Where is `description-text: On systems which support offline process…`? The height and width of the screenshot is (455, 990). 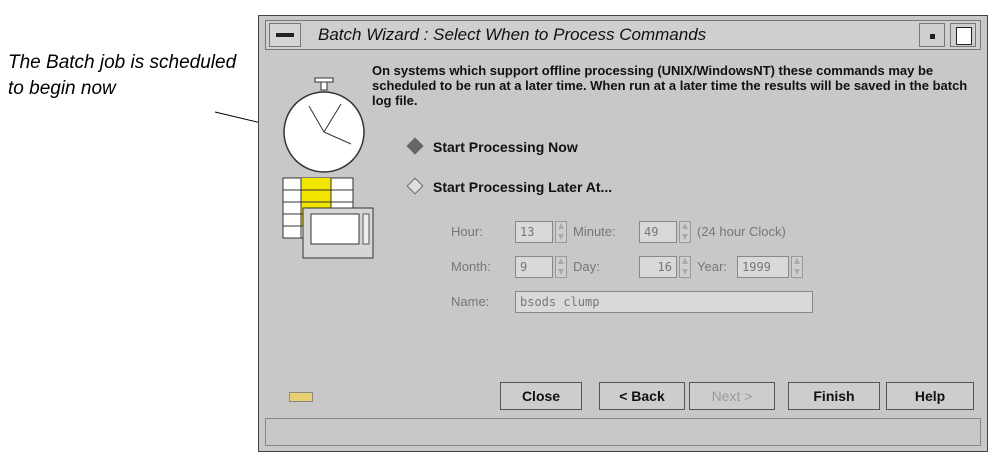 description-text: On systems which support offline process… is located at coordinates (670, 85).